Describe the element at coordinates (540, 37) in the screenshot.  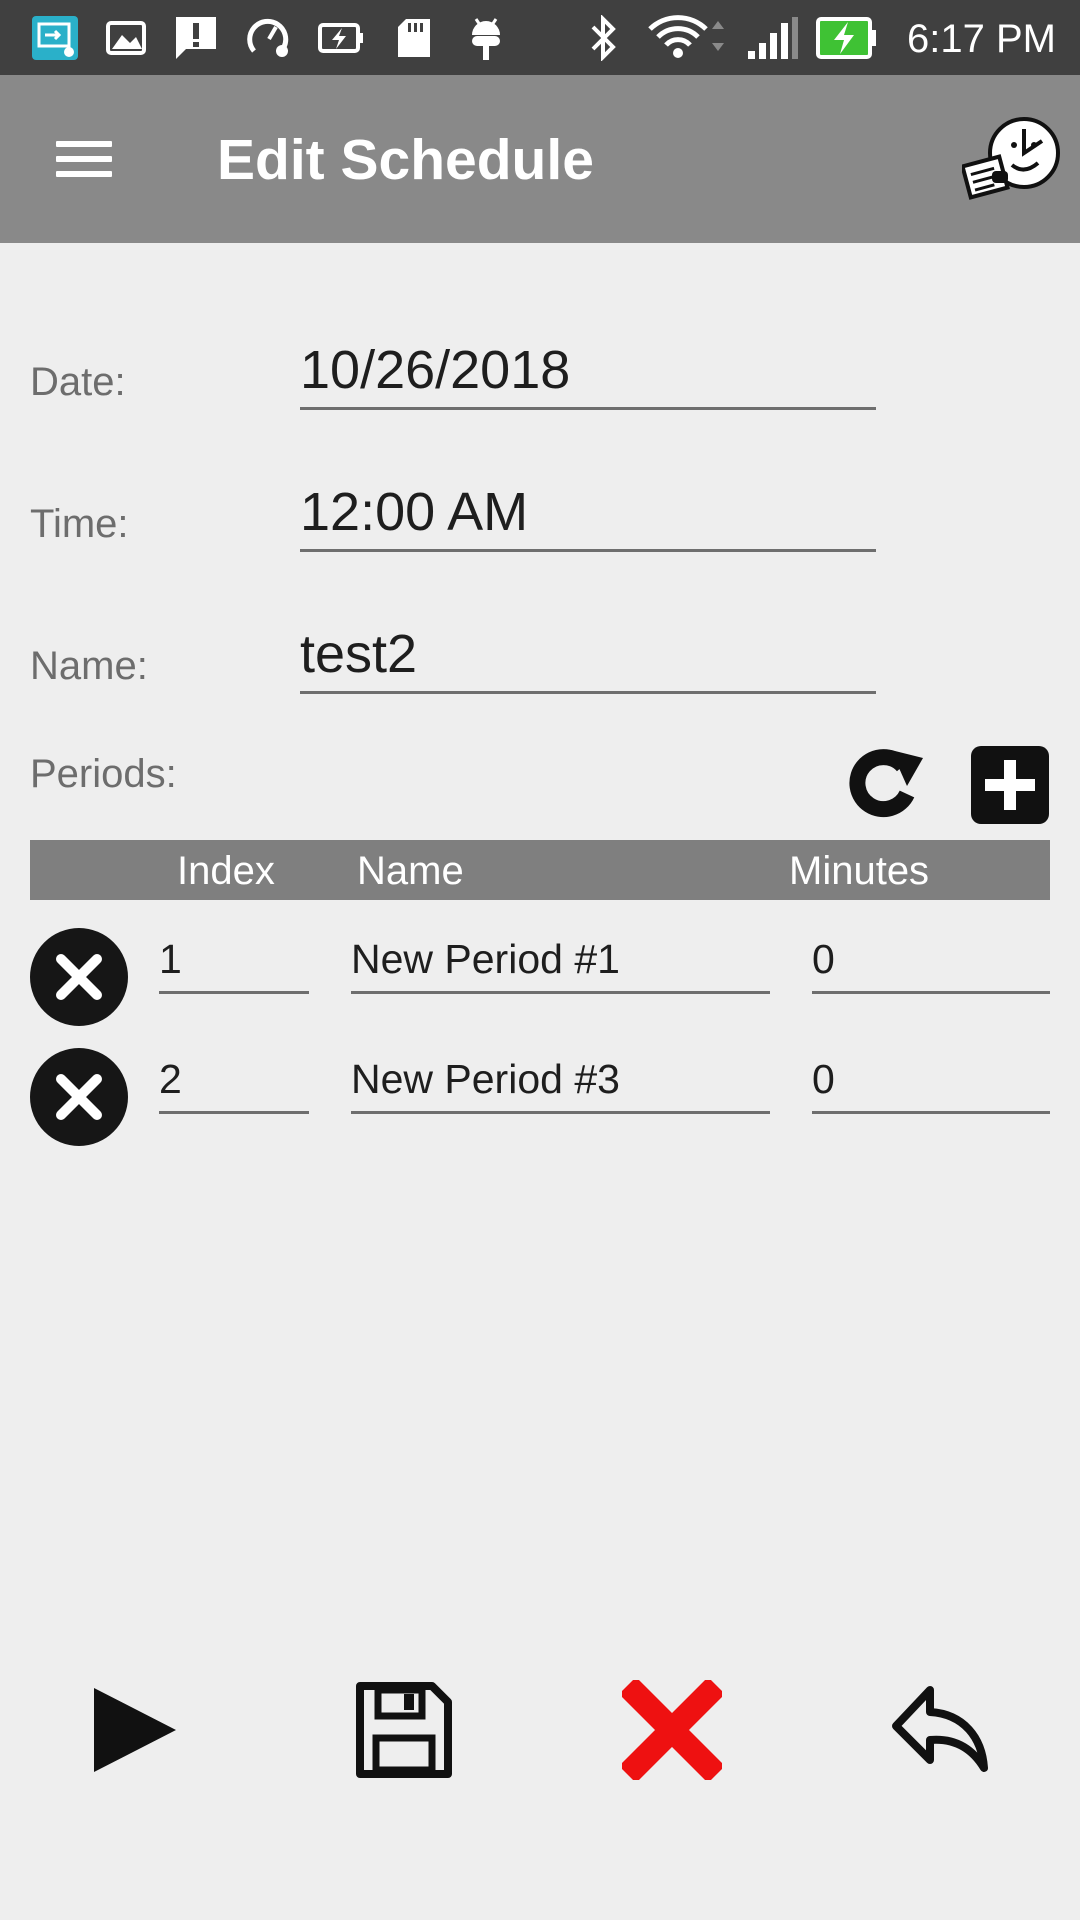
I see `status-bar: 6:17 PM` at that location.